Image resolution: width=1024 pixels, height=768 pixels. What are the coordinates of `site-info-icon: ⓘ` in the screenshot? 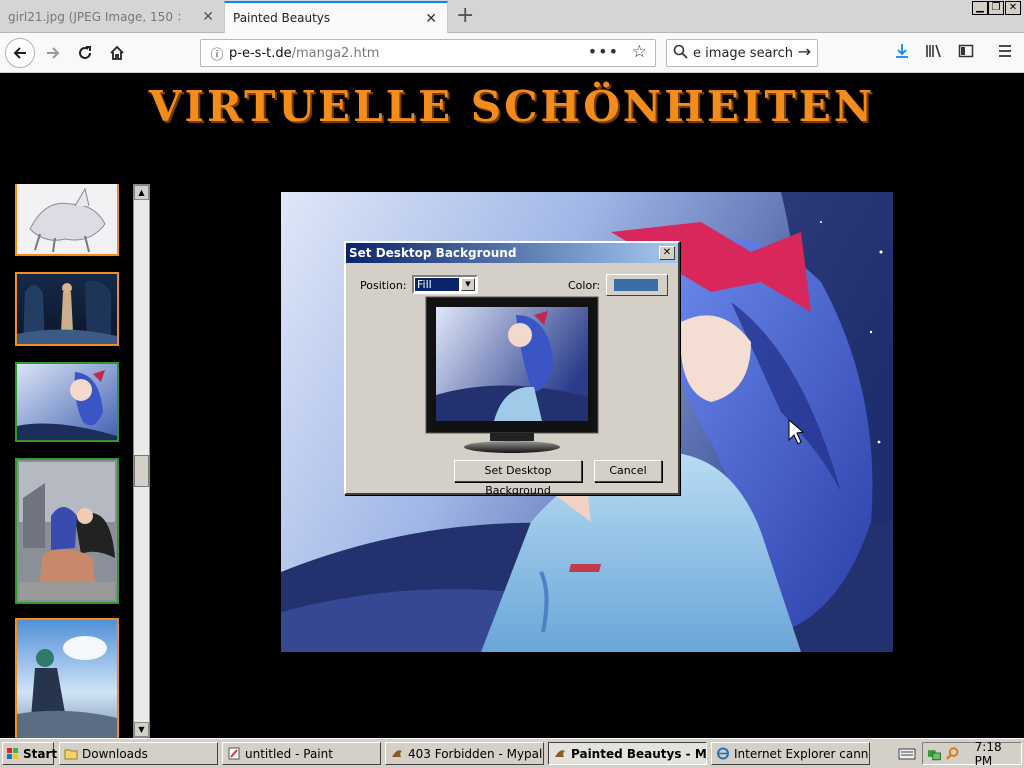 It's located at (217, 53).